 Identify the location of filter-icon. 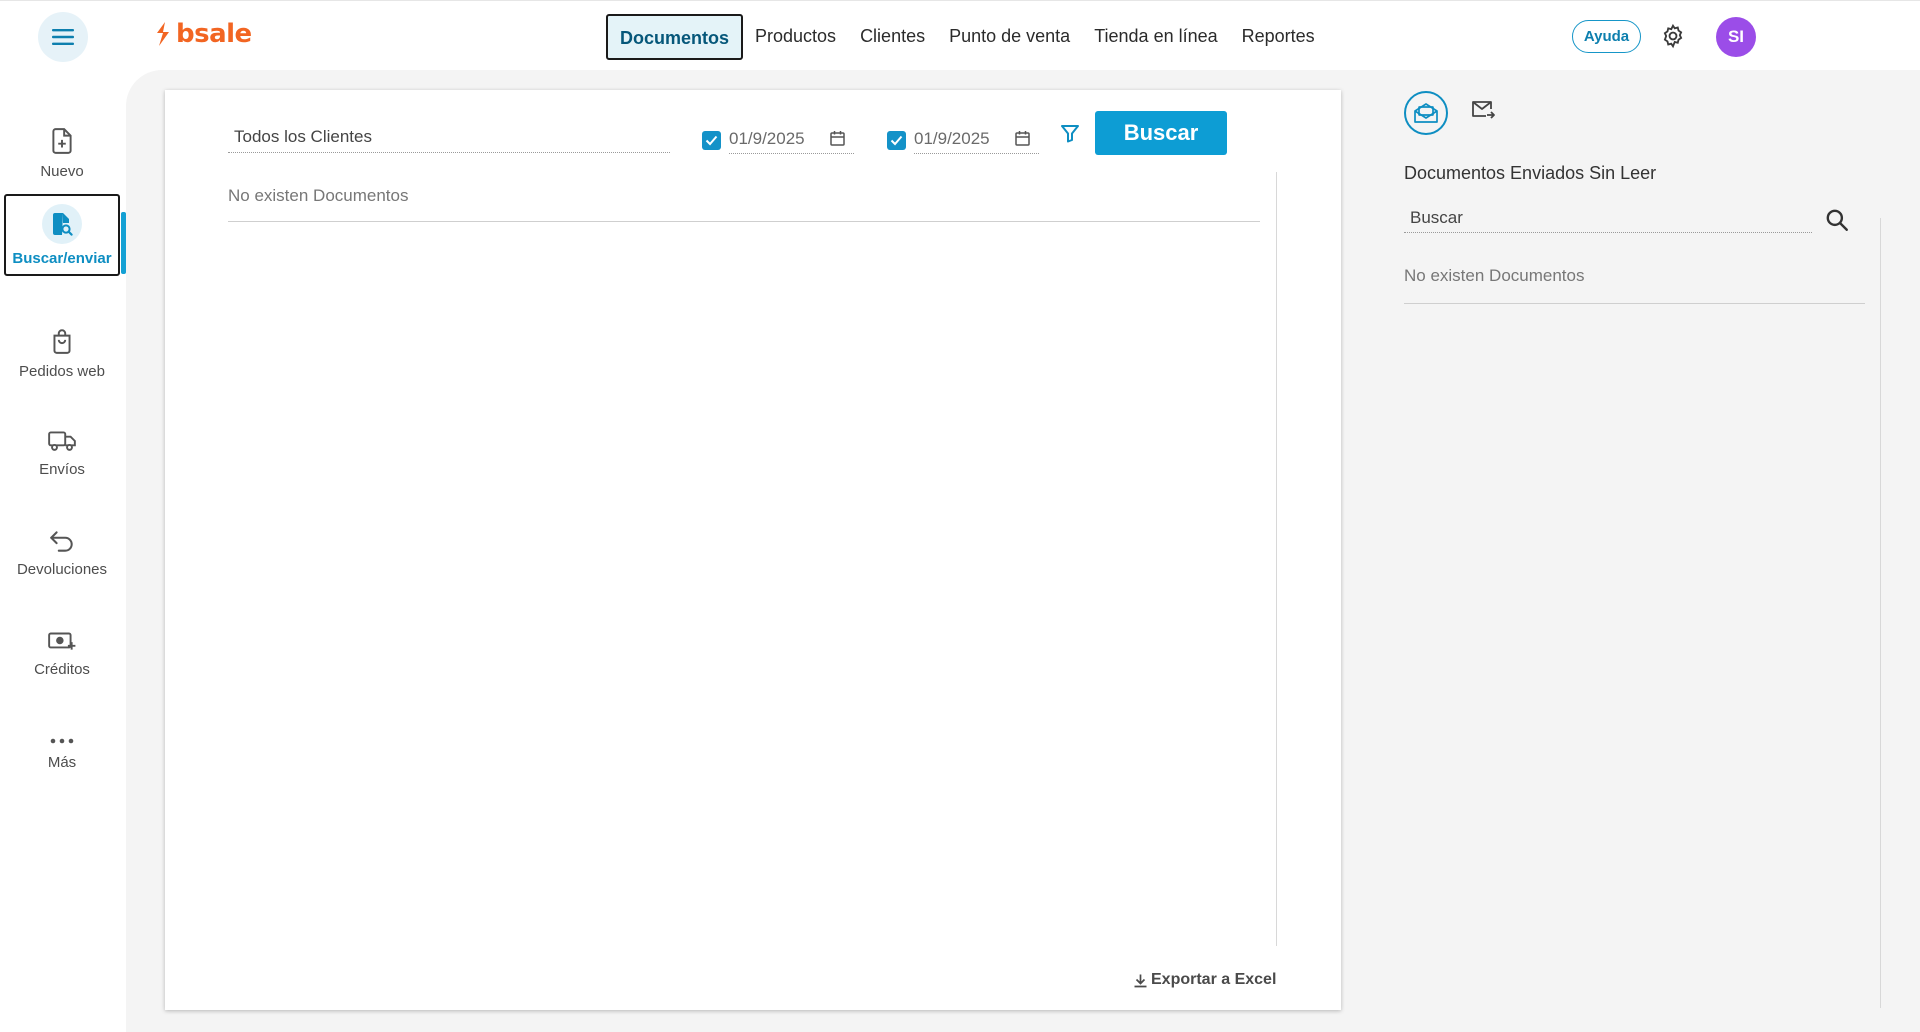
(1070, 134).